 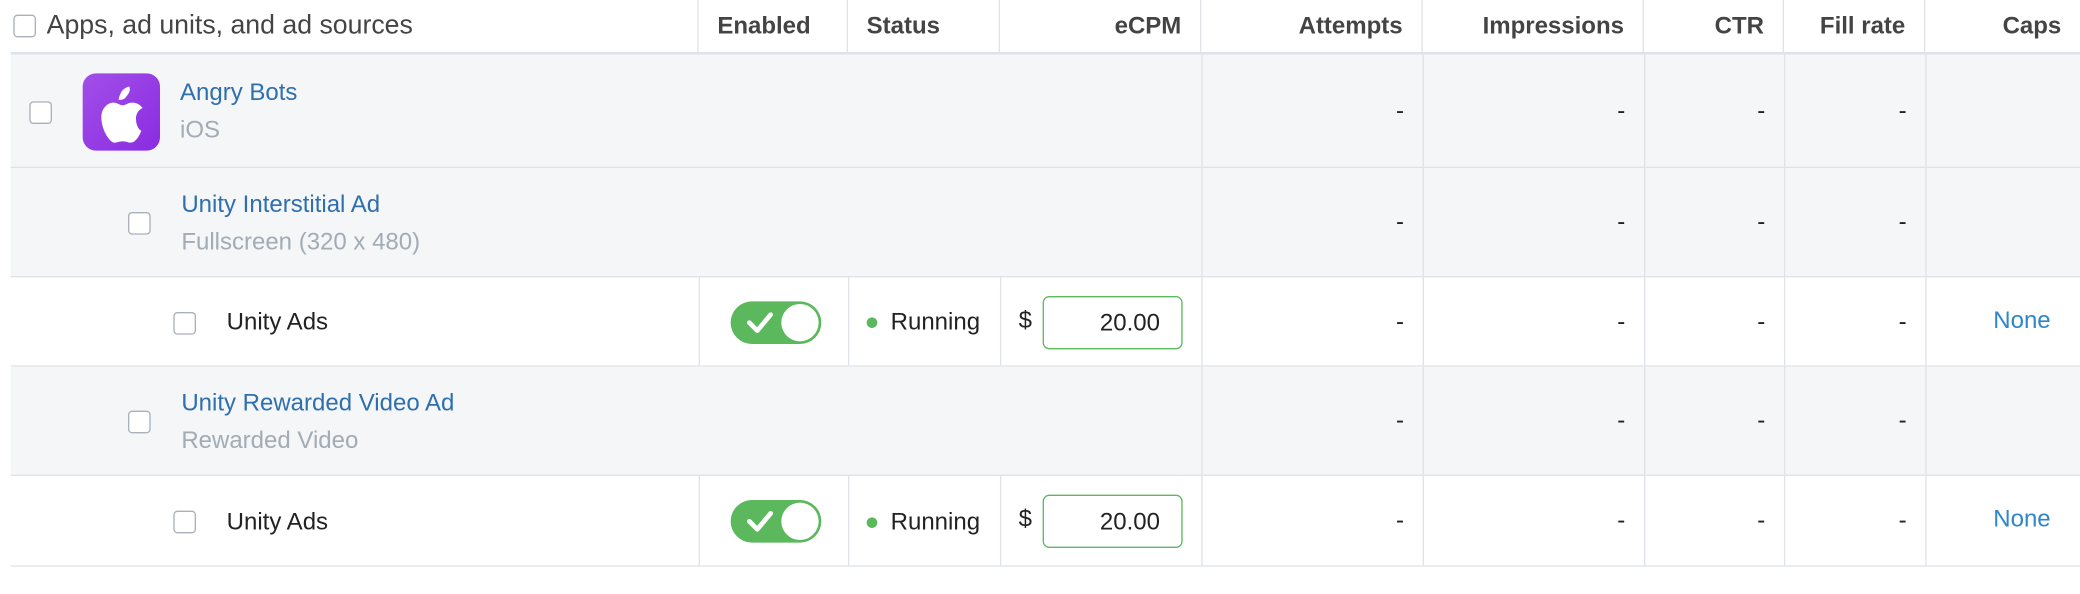 I want to click on app-platform: iOS, so click(x=200, y=129).